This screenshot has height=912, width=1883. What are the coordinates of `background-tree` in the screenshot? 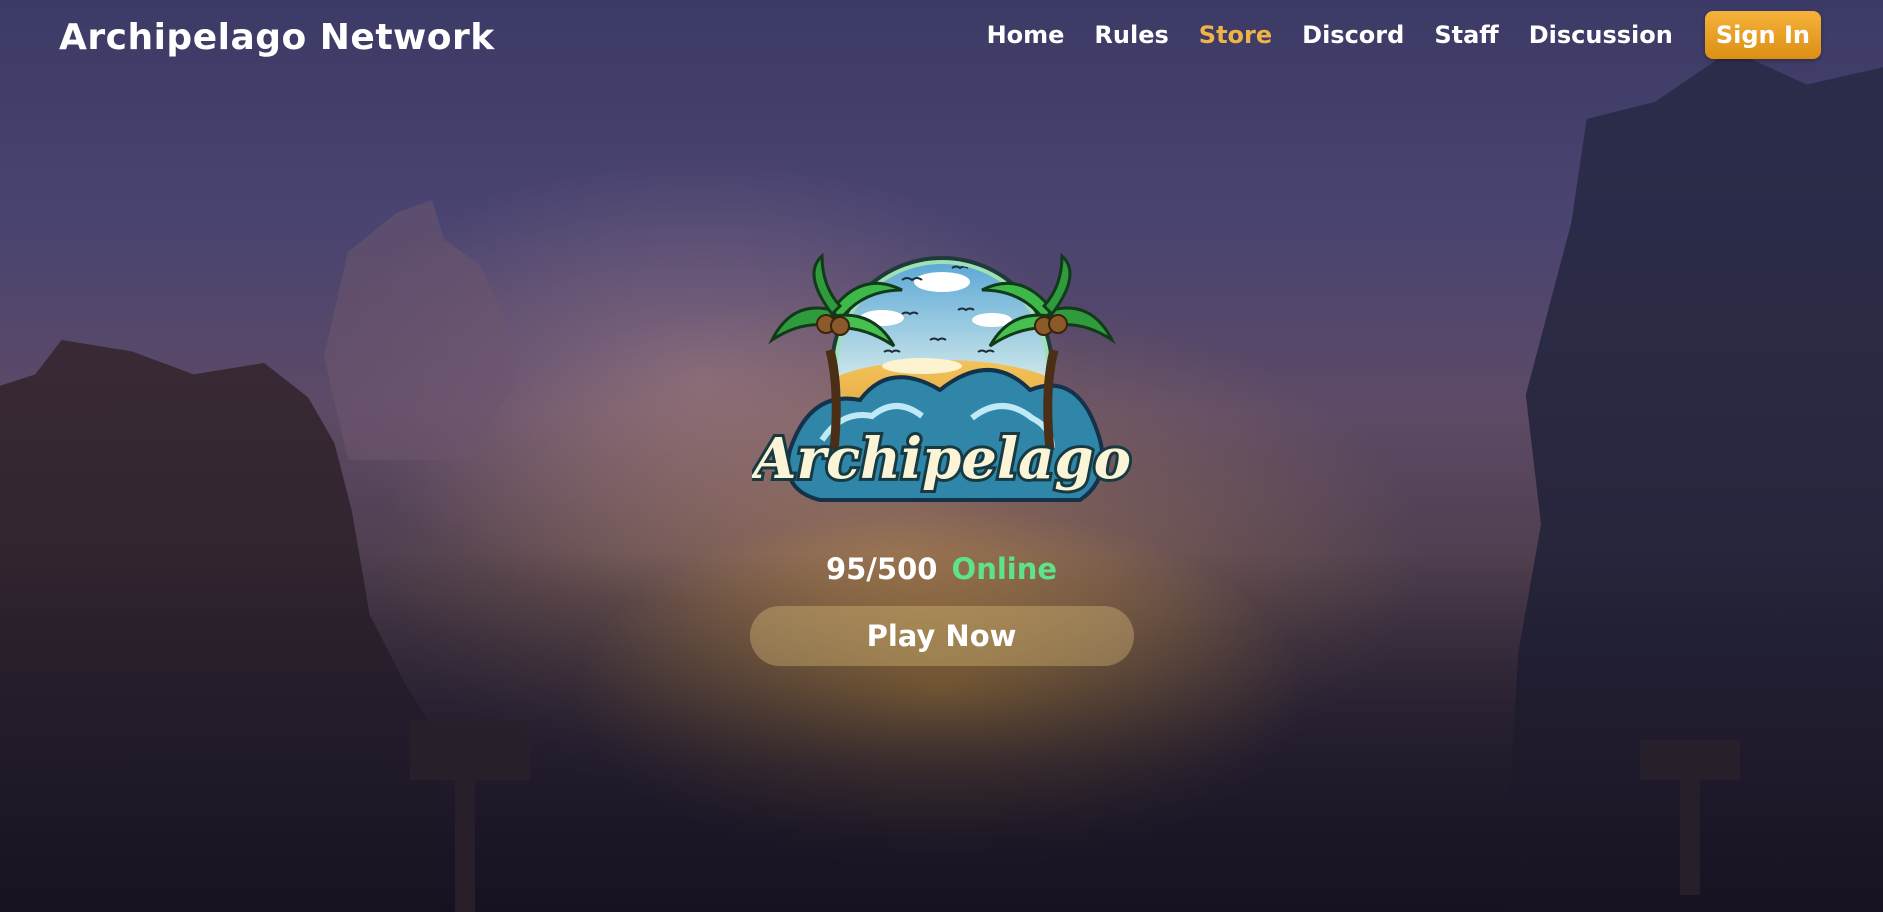 It's located at (1690, 760).